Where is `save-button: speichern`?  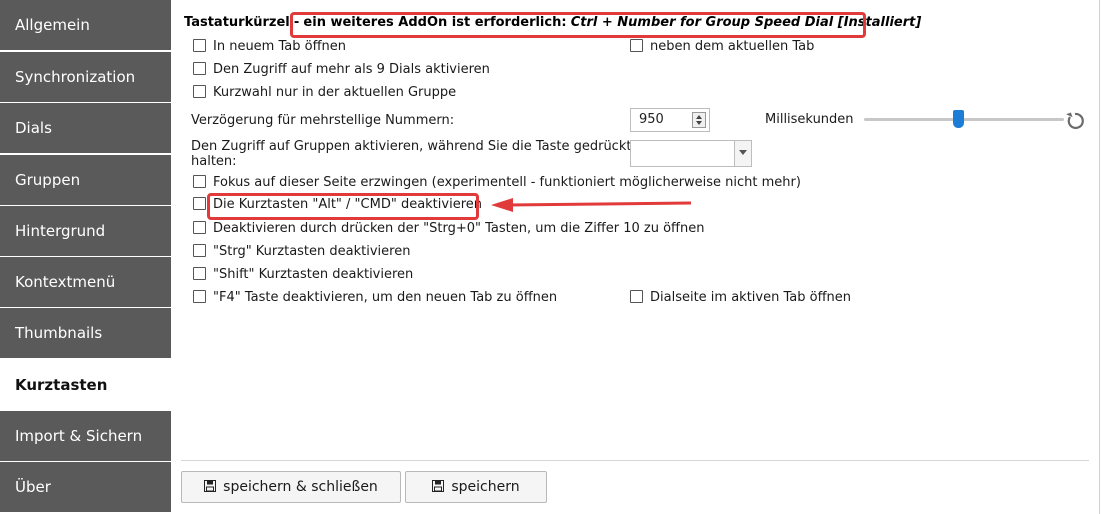 save-button: speichern is located at coordinates (476, 487).